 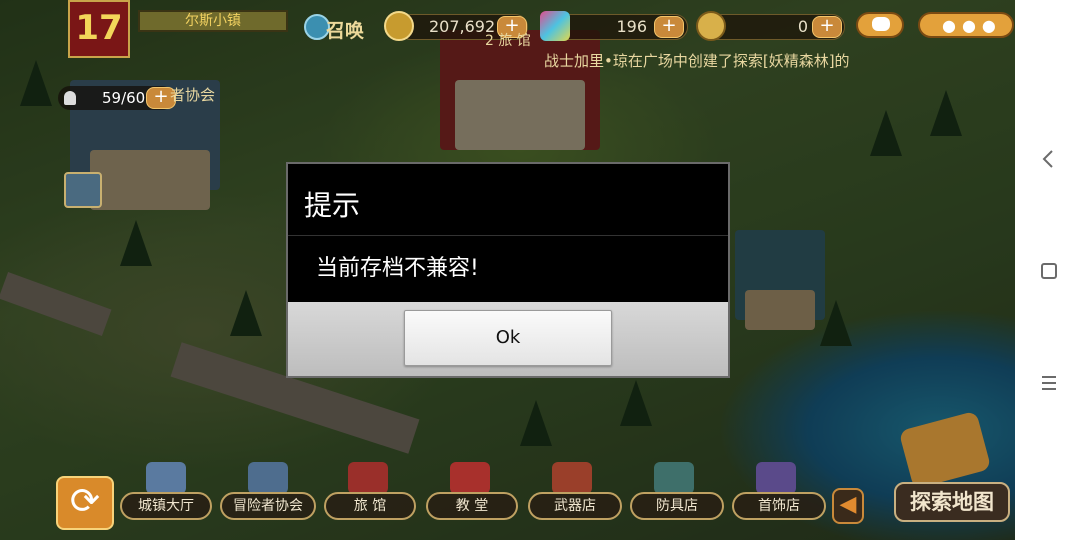 What do you see at coordinates (1049, 271) in the screenshot?
I see `home-icon` at bounding box center [1049, 271].